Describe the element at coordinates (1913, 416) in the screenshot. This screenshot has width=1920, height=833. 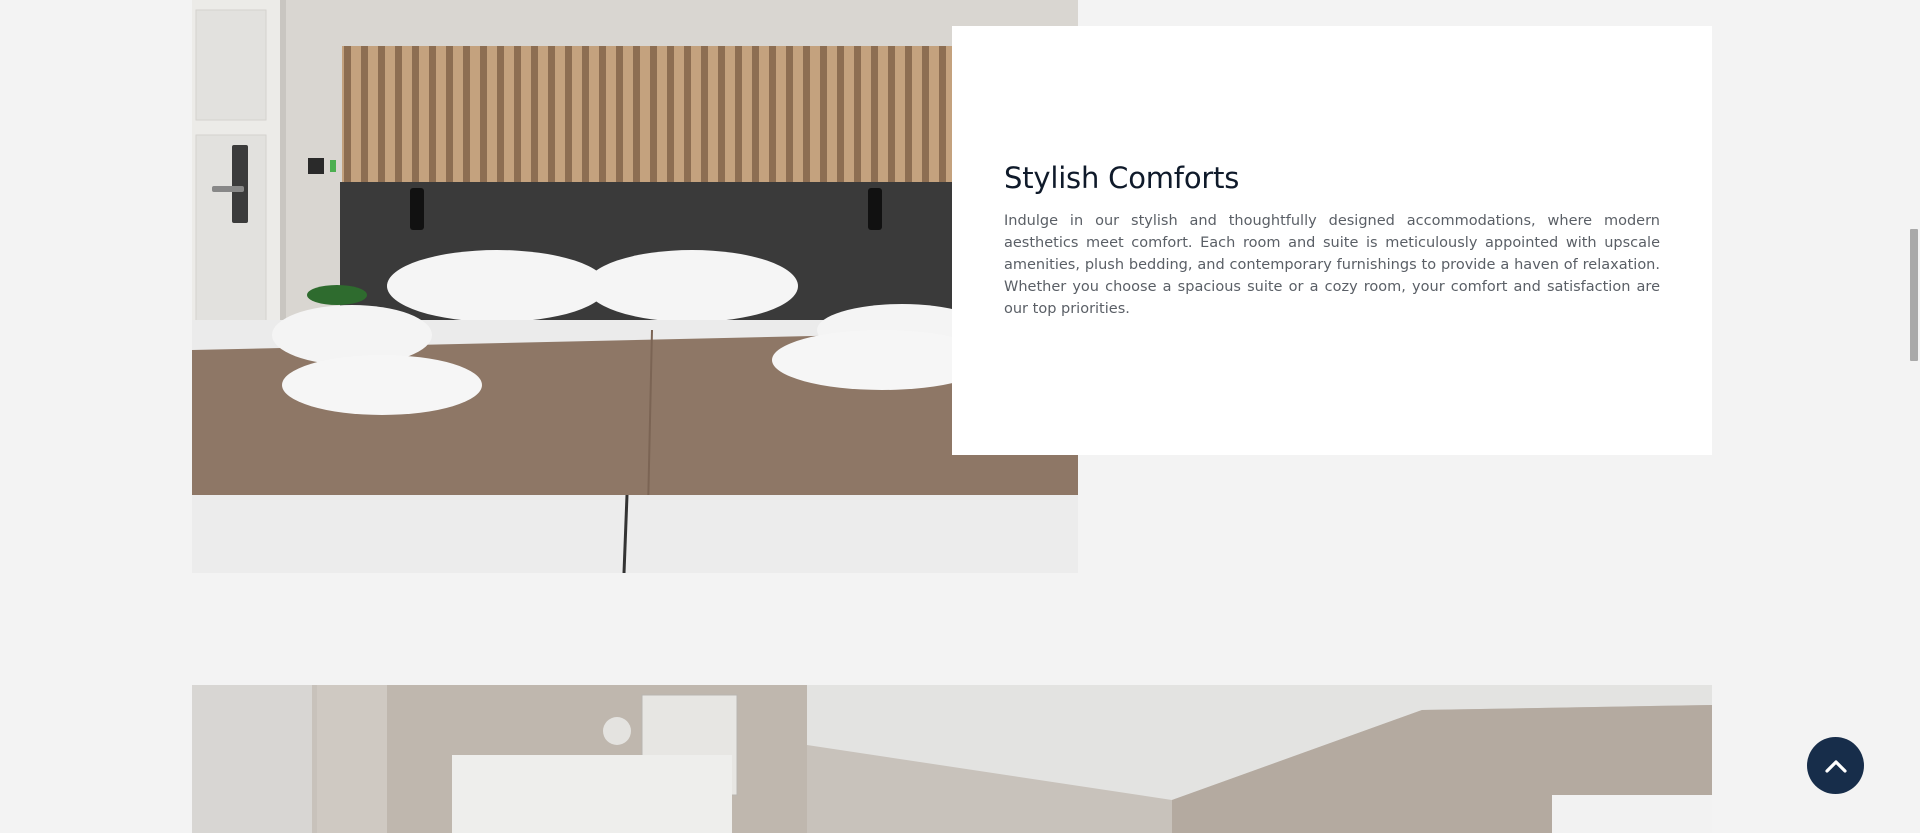
I see `scrollbar-track` at that location.